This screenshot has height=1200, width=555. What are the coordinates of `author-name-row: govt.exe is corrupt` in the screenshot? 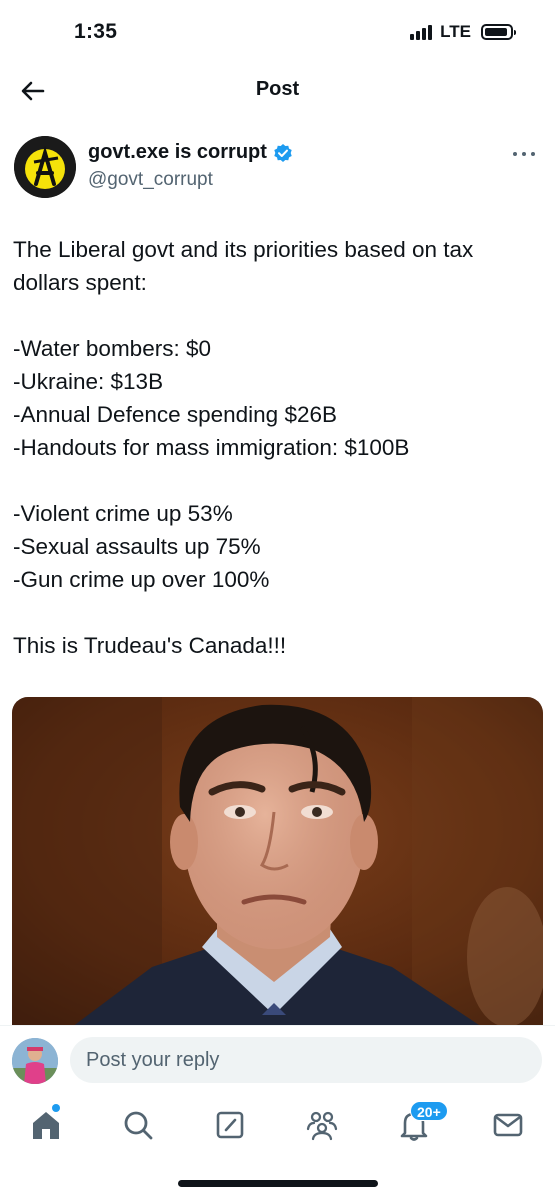 It's located at (190, 152).